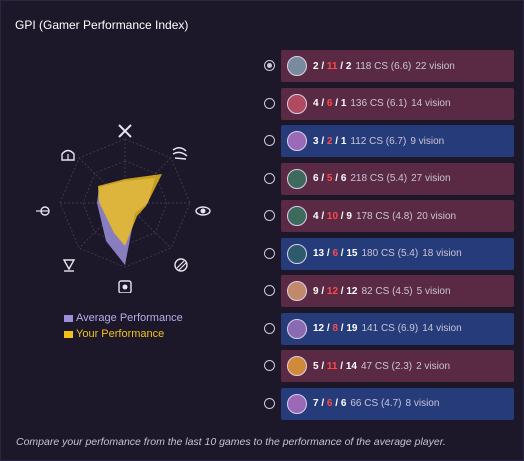 The width and height of the screenshot is (524, 461). What do you see at coordinates (69, 265) in the screenshot?
I see `lantern-icon` at bounding box center [69, 265].